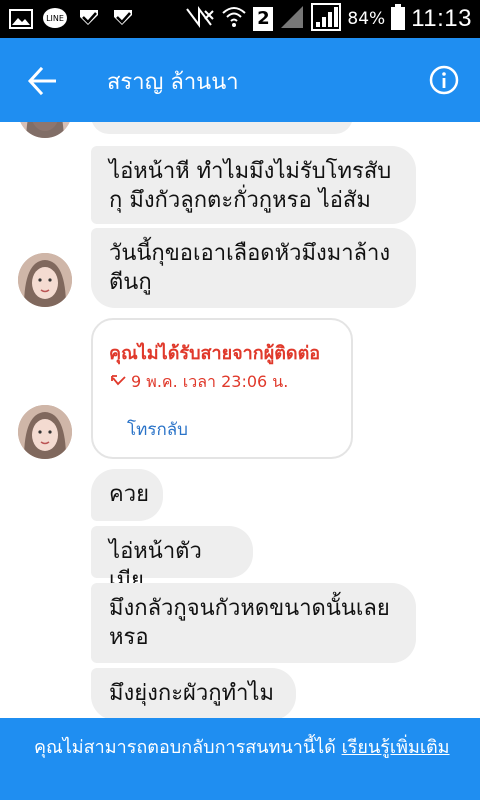  What do you see at coordinates (72, 19) in the screenshot?
I see `notification-icons: LINE` at bounding box center [72, 19].